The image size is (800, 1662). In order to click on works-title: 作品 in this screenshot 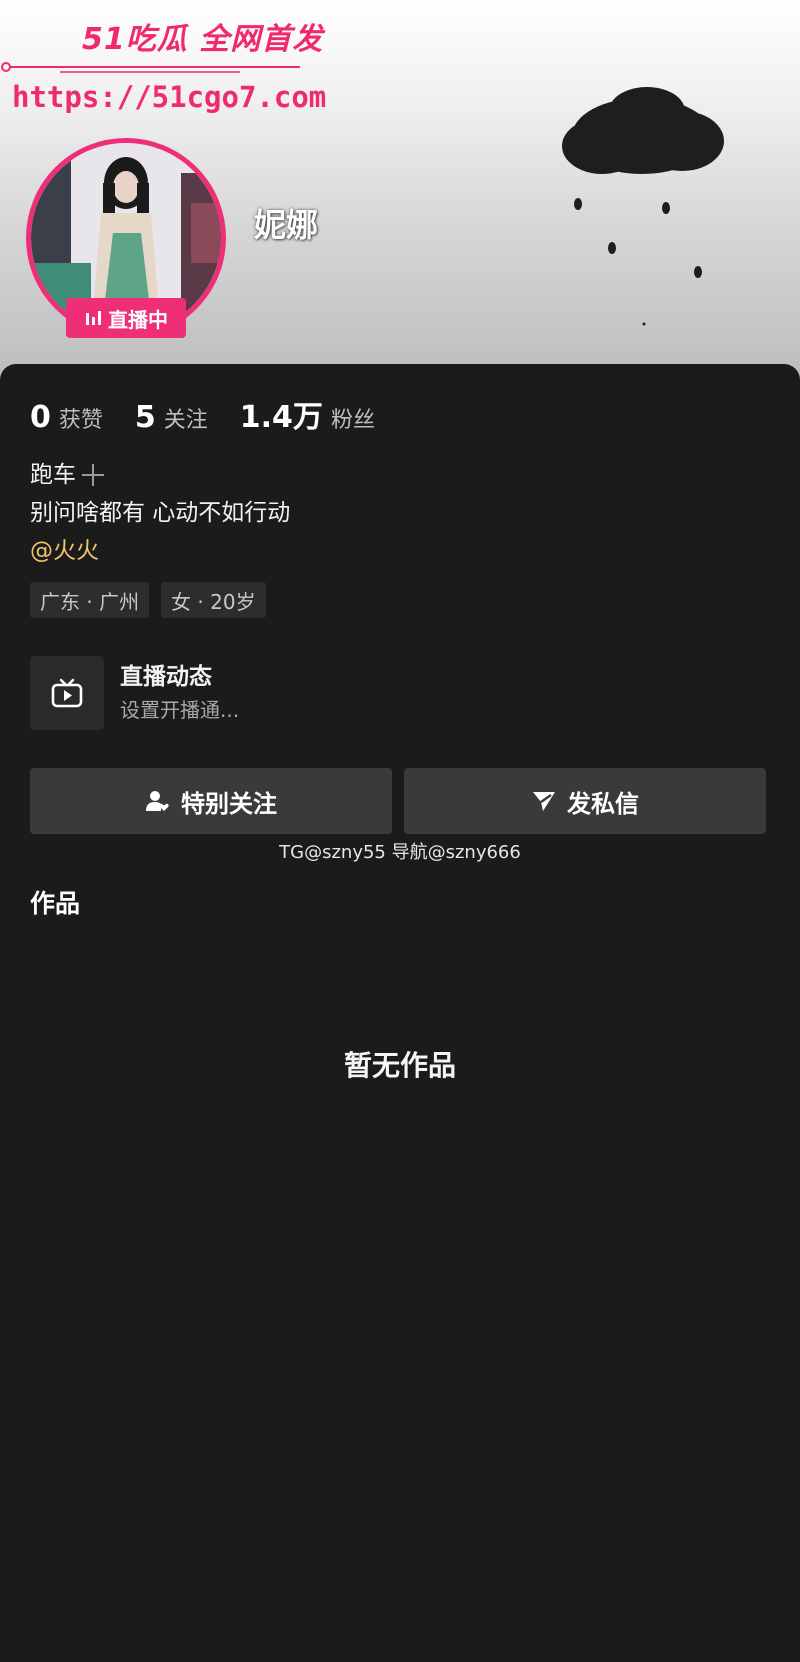, I will do `click(55, 903)`.